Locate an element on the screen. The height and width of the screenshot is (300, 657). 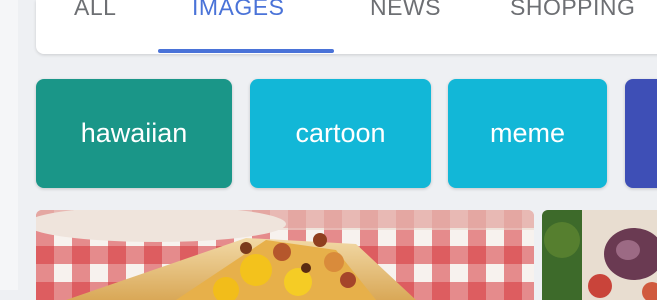
active-tab-indicator is located at coordinates (246, 51).